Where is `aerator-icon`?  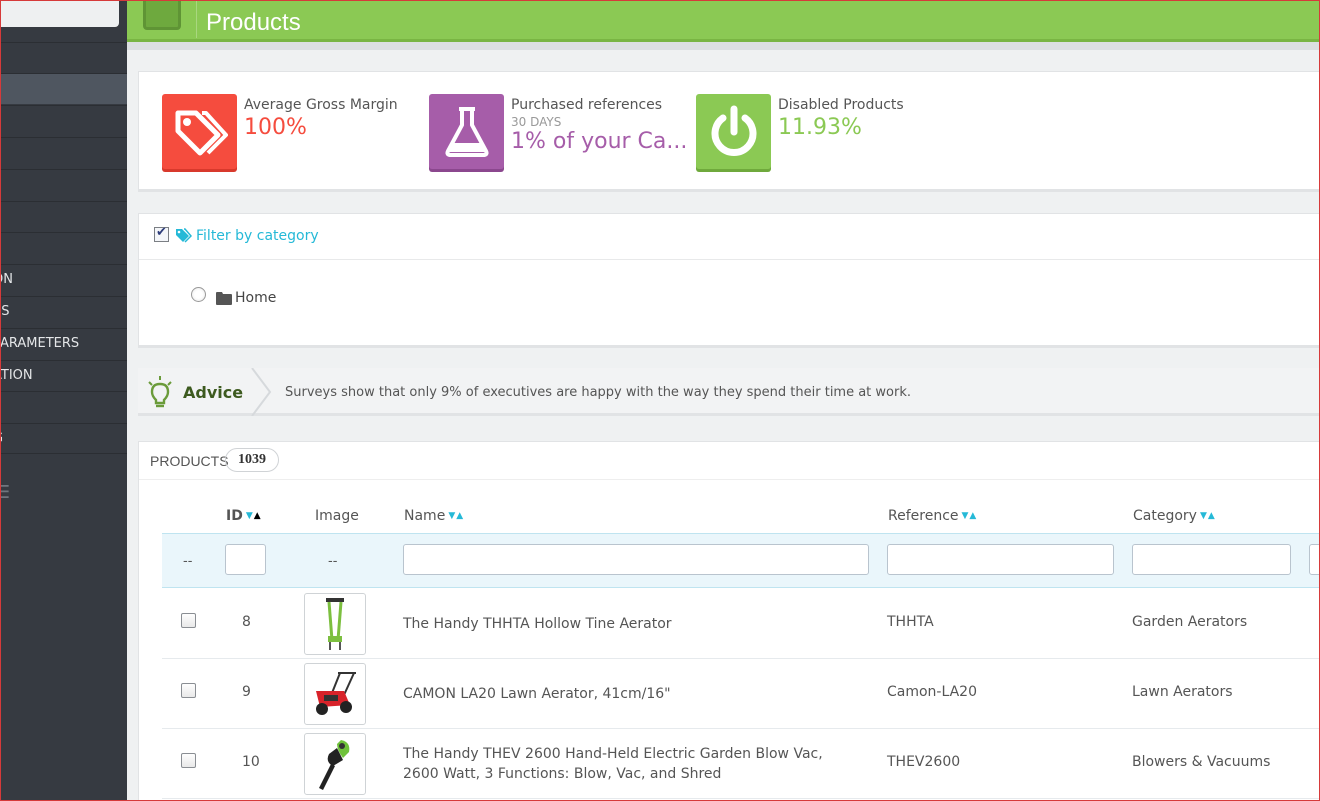
aerator-icon is located at coordinates (335, 624).